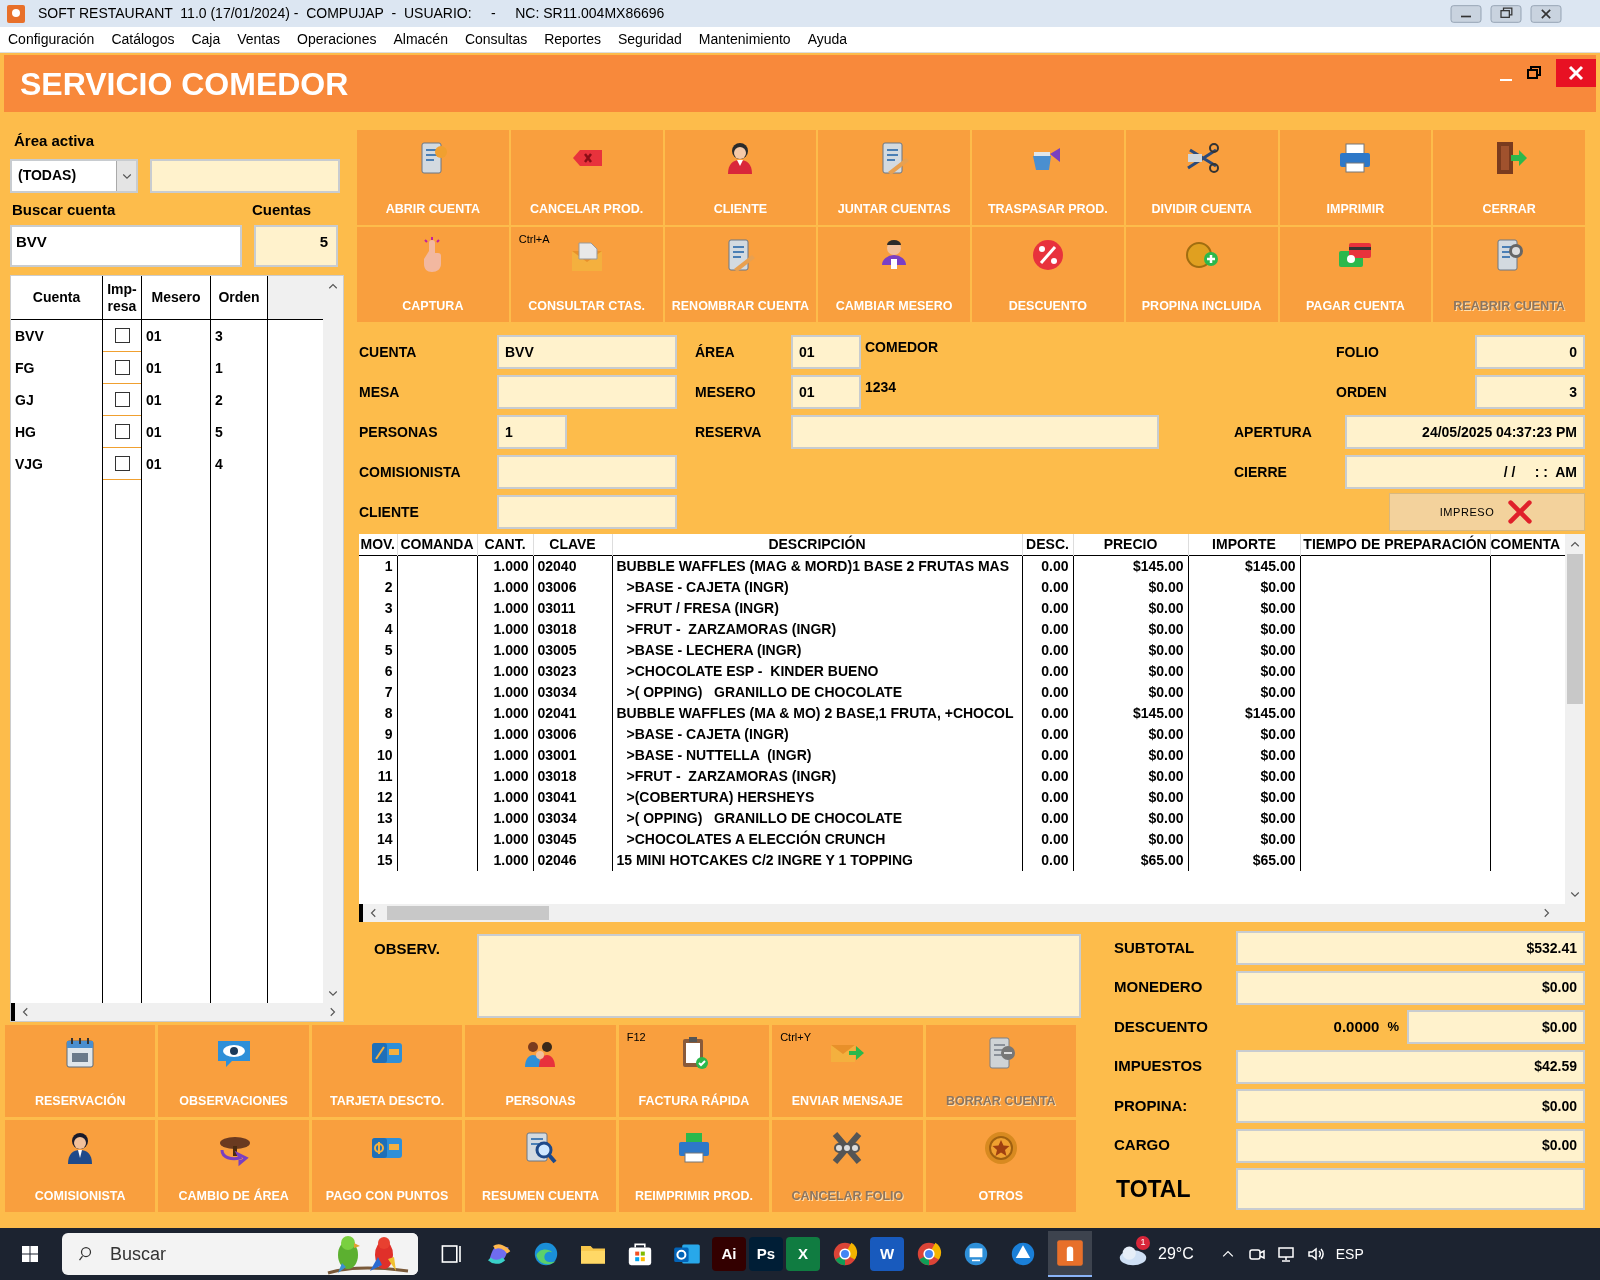  I want to click on total-label: SUBTOTAL, so click(1155, 947).